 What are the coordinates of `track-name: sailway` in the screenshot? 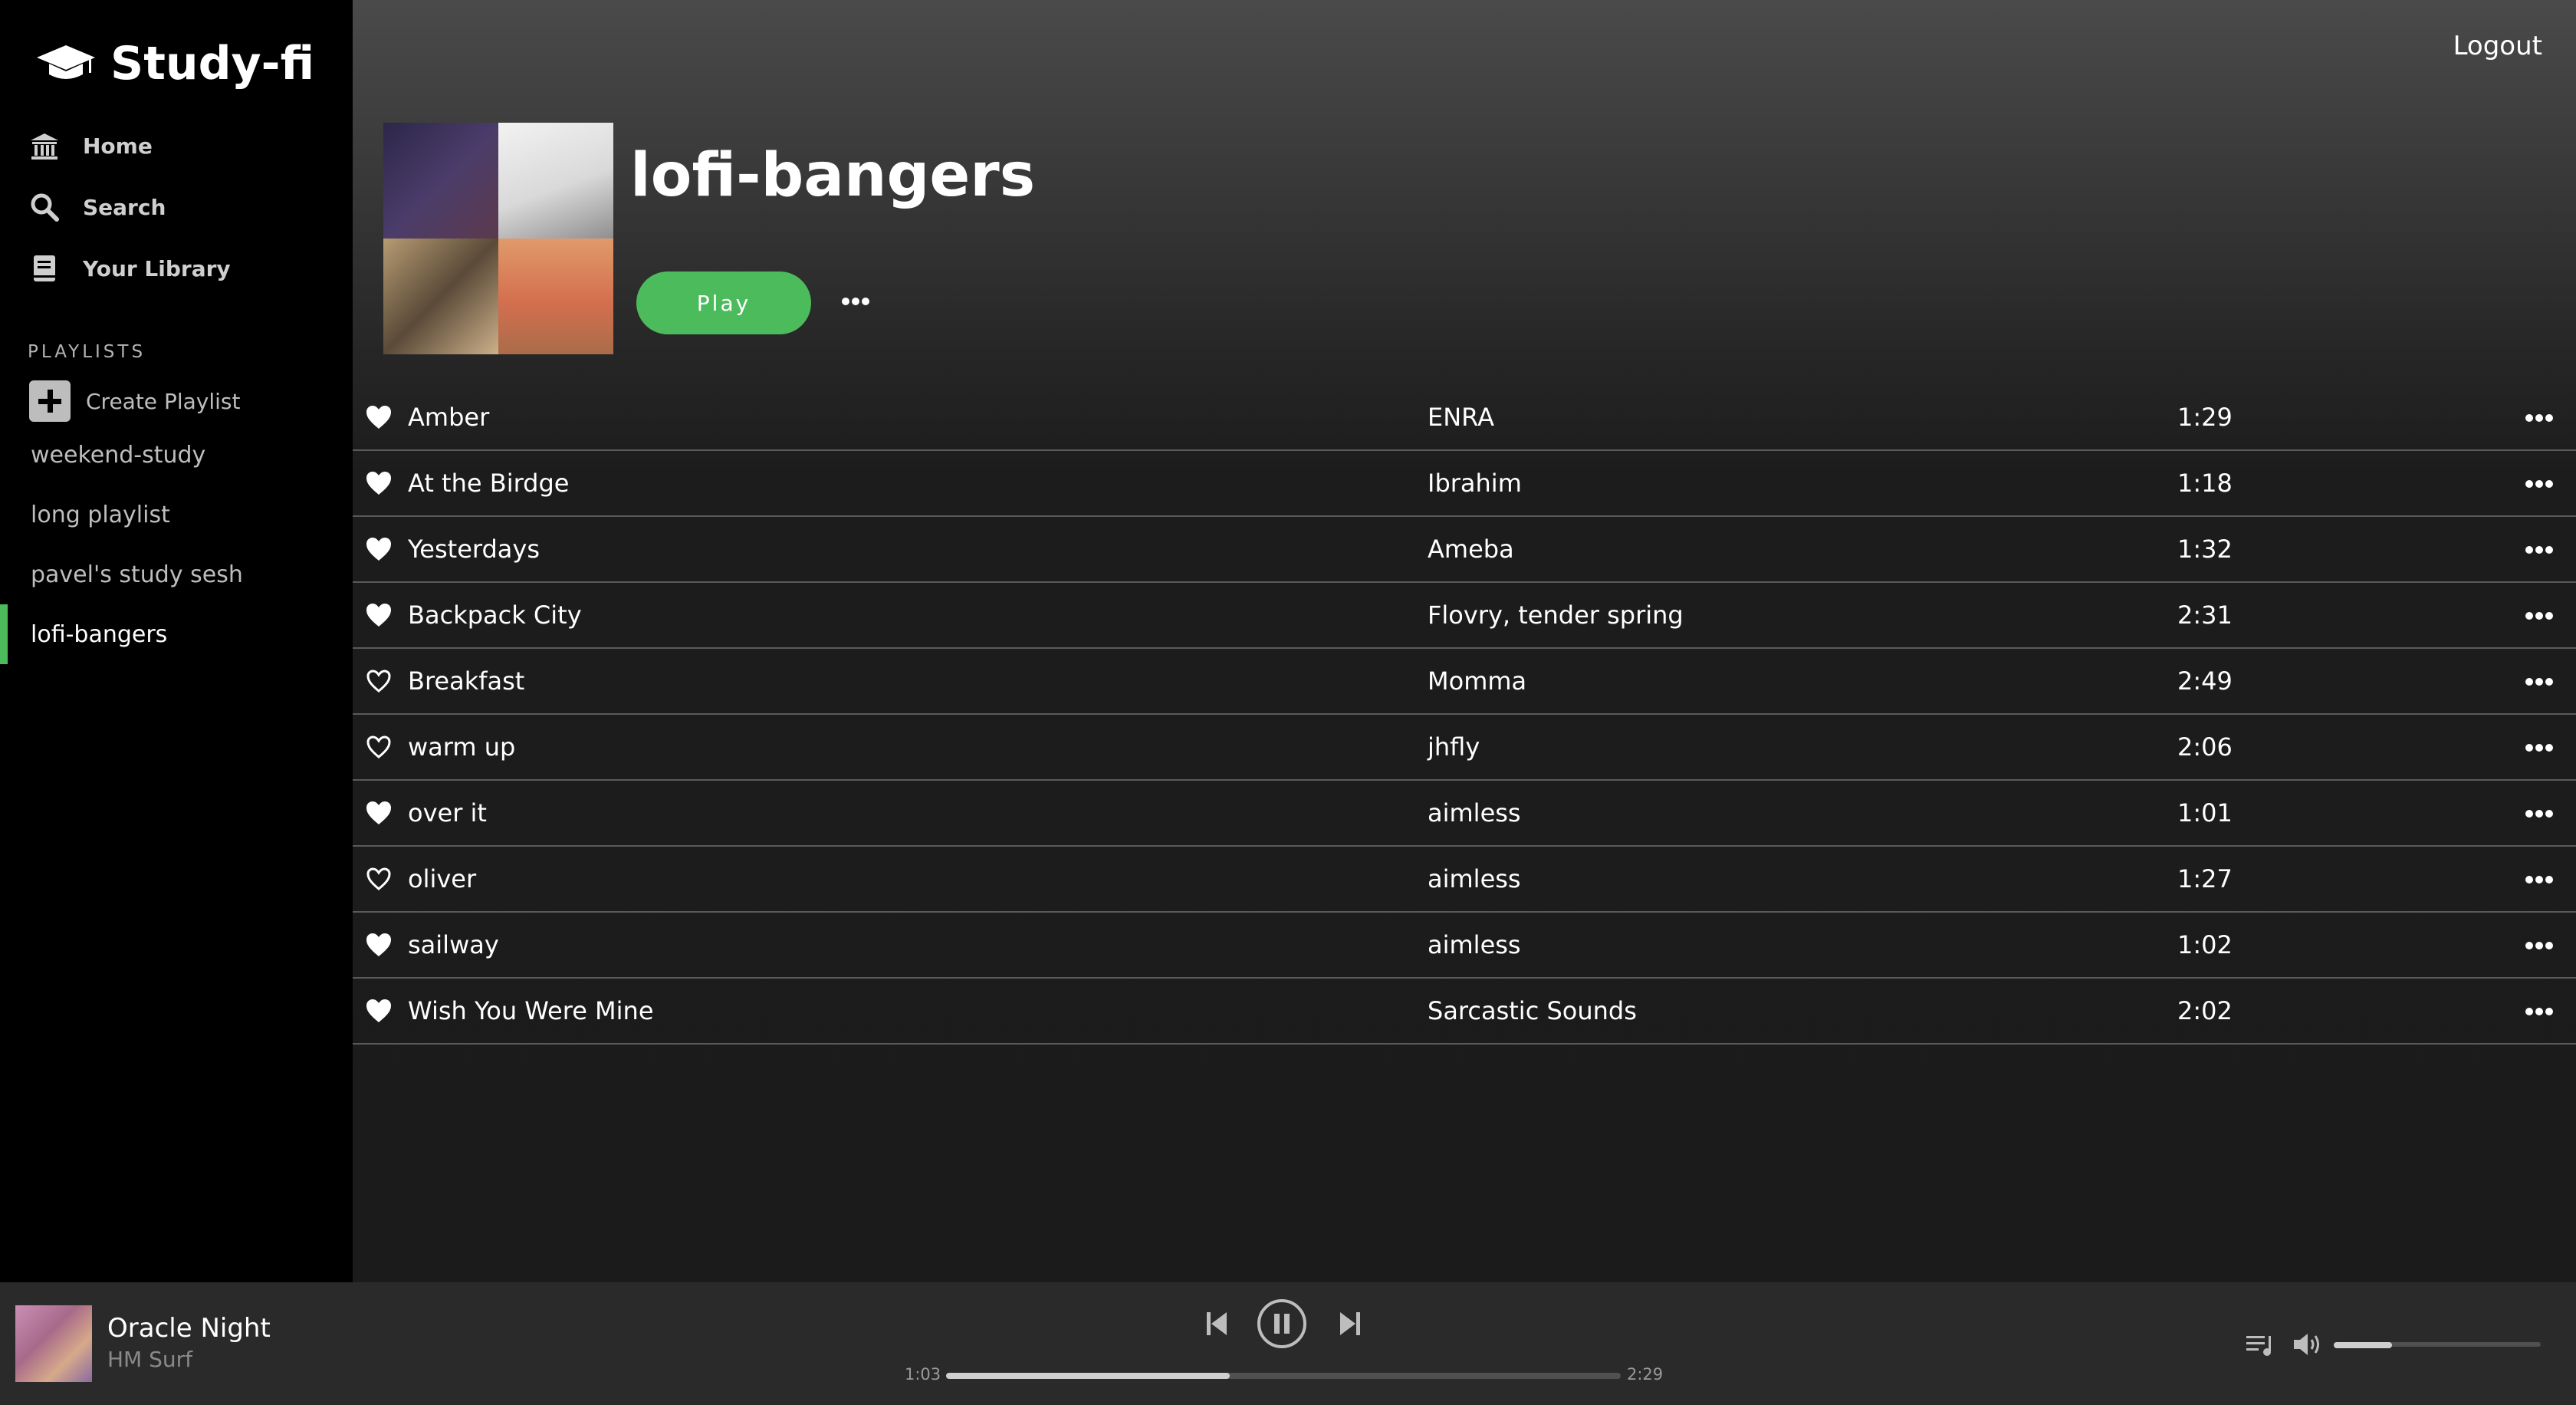 It's located at (453, 945).